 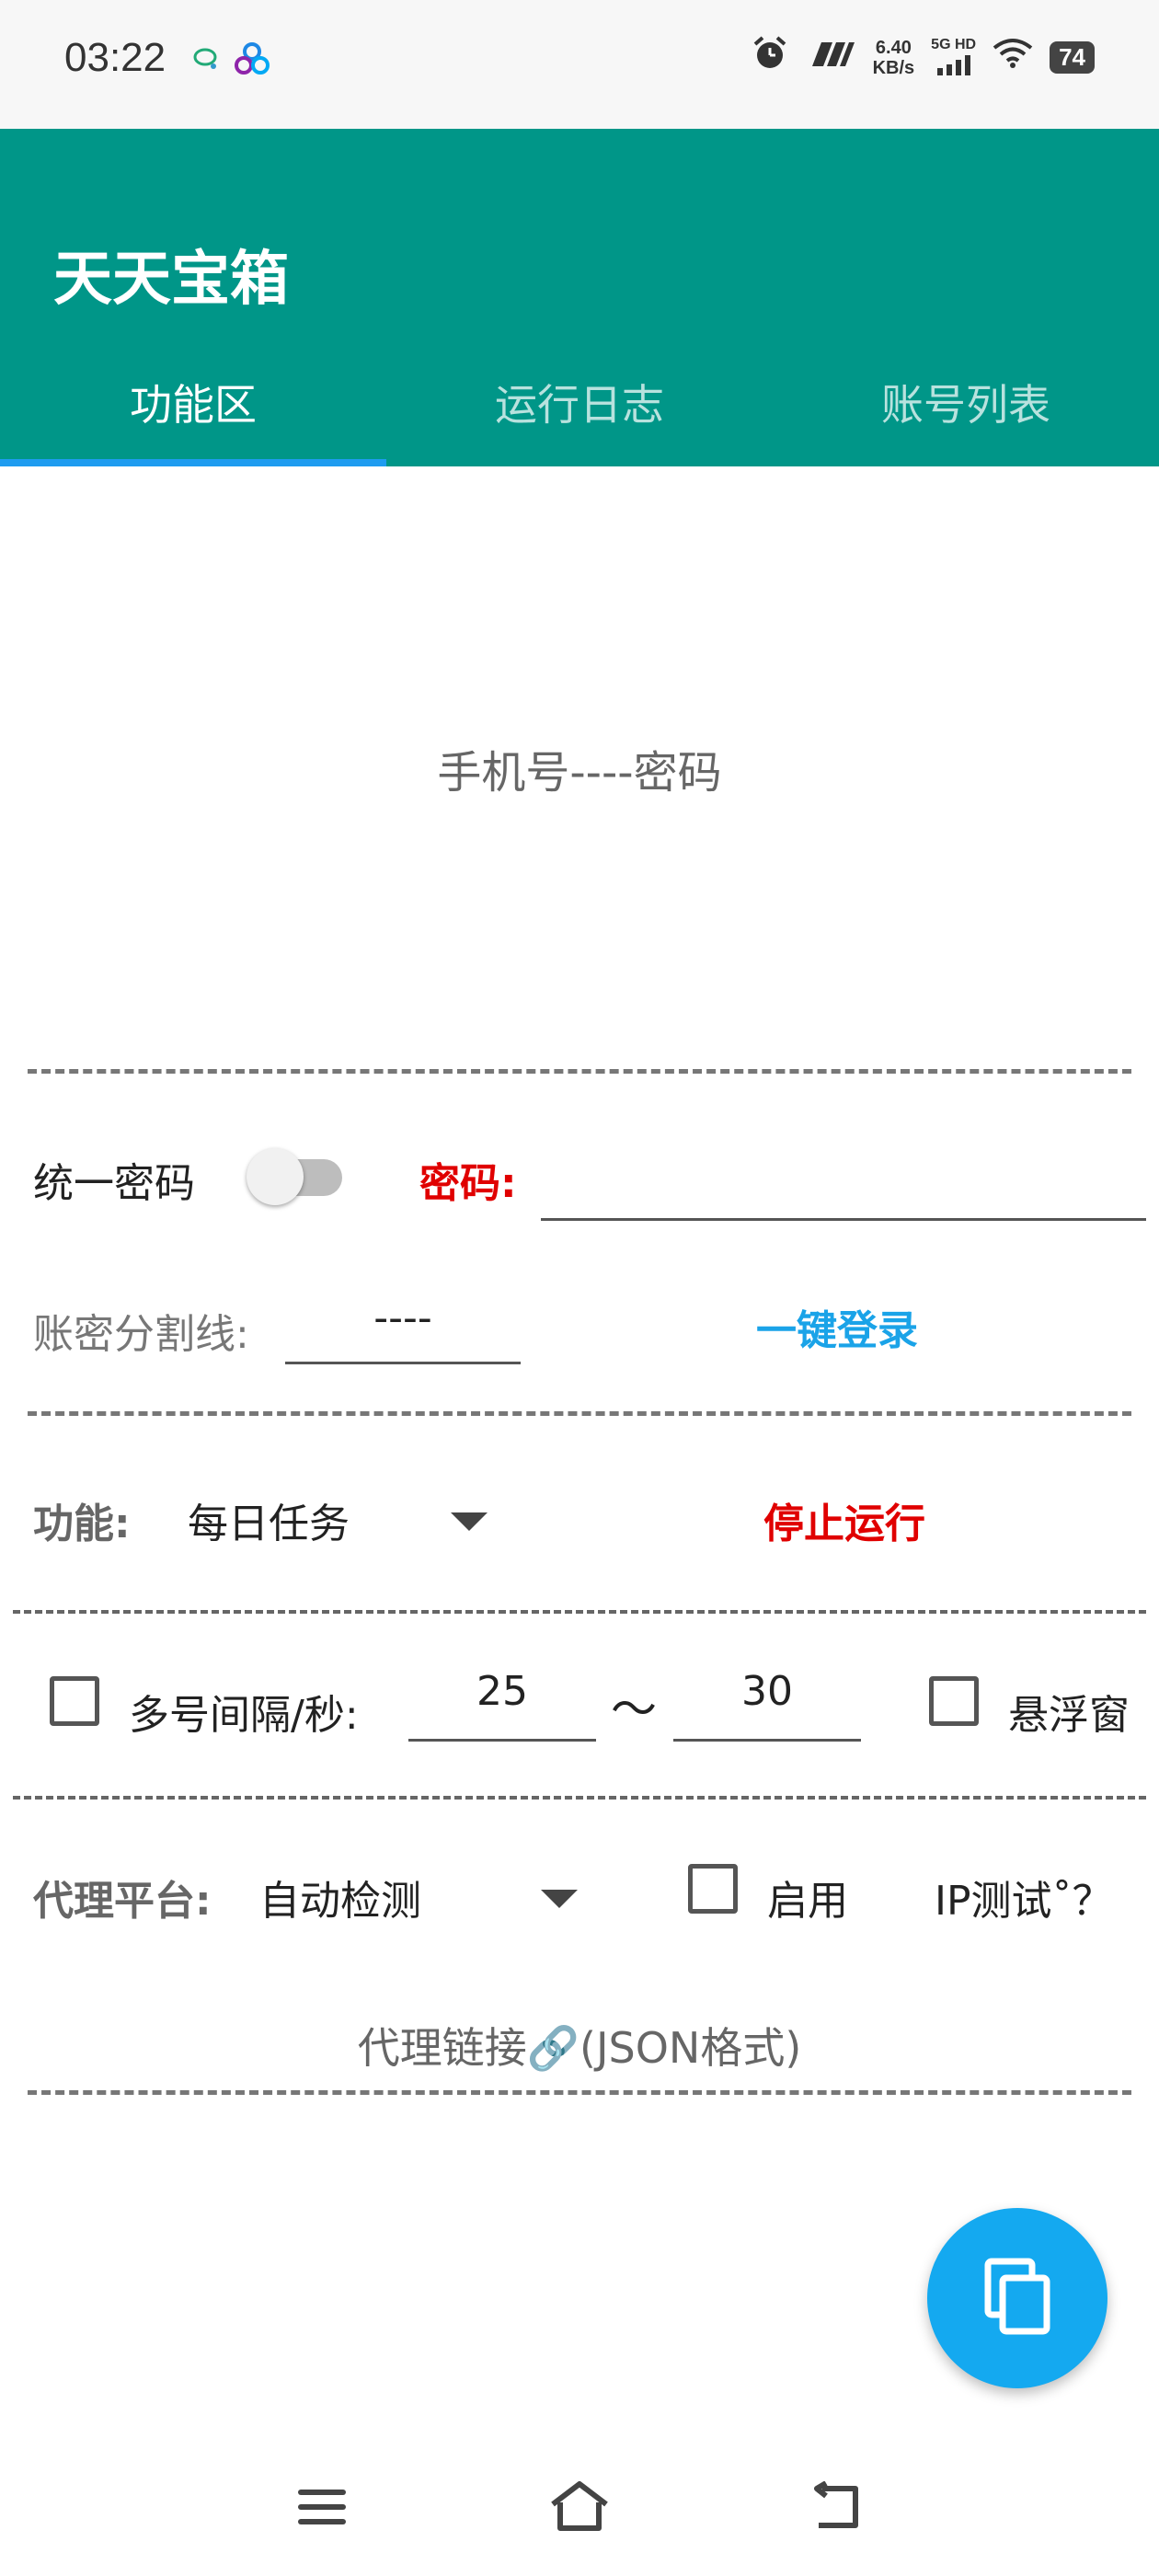 I want to click on password-input, so click(x=843, y=1181).